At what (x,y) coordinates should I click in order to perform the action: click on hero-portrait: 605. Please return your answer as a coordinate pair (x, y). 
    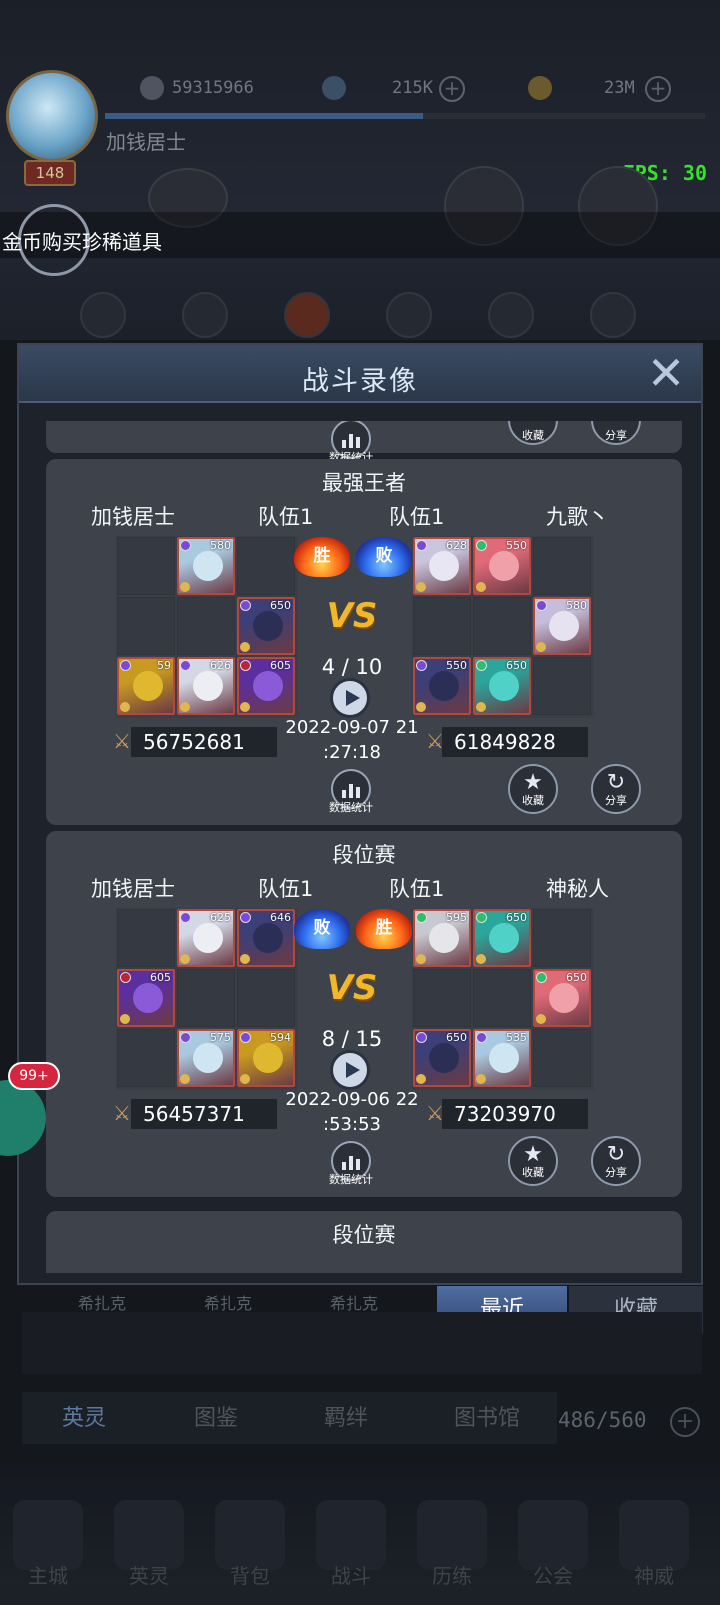
    Looking at the image, I should click on (146, 998).